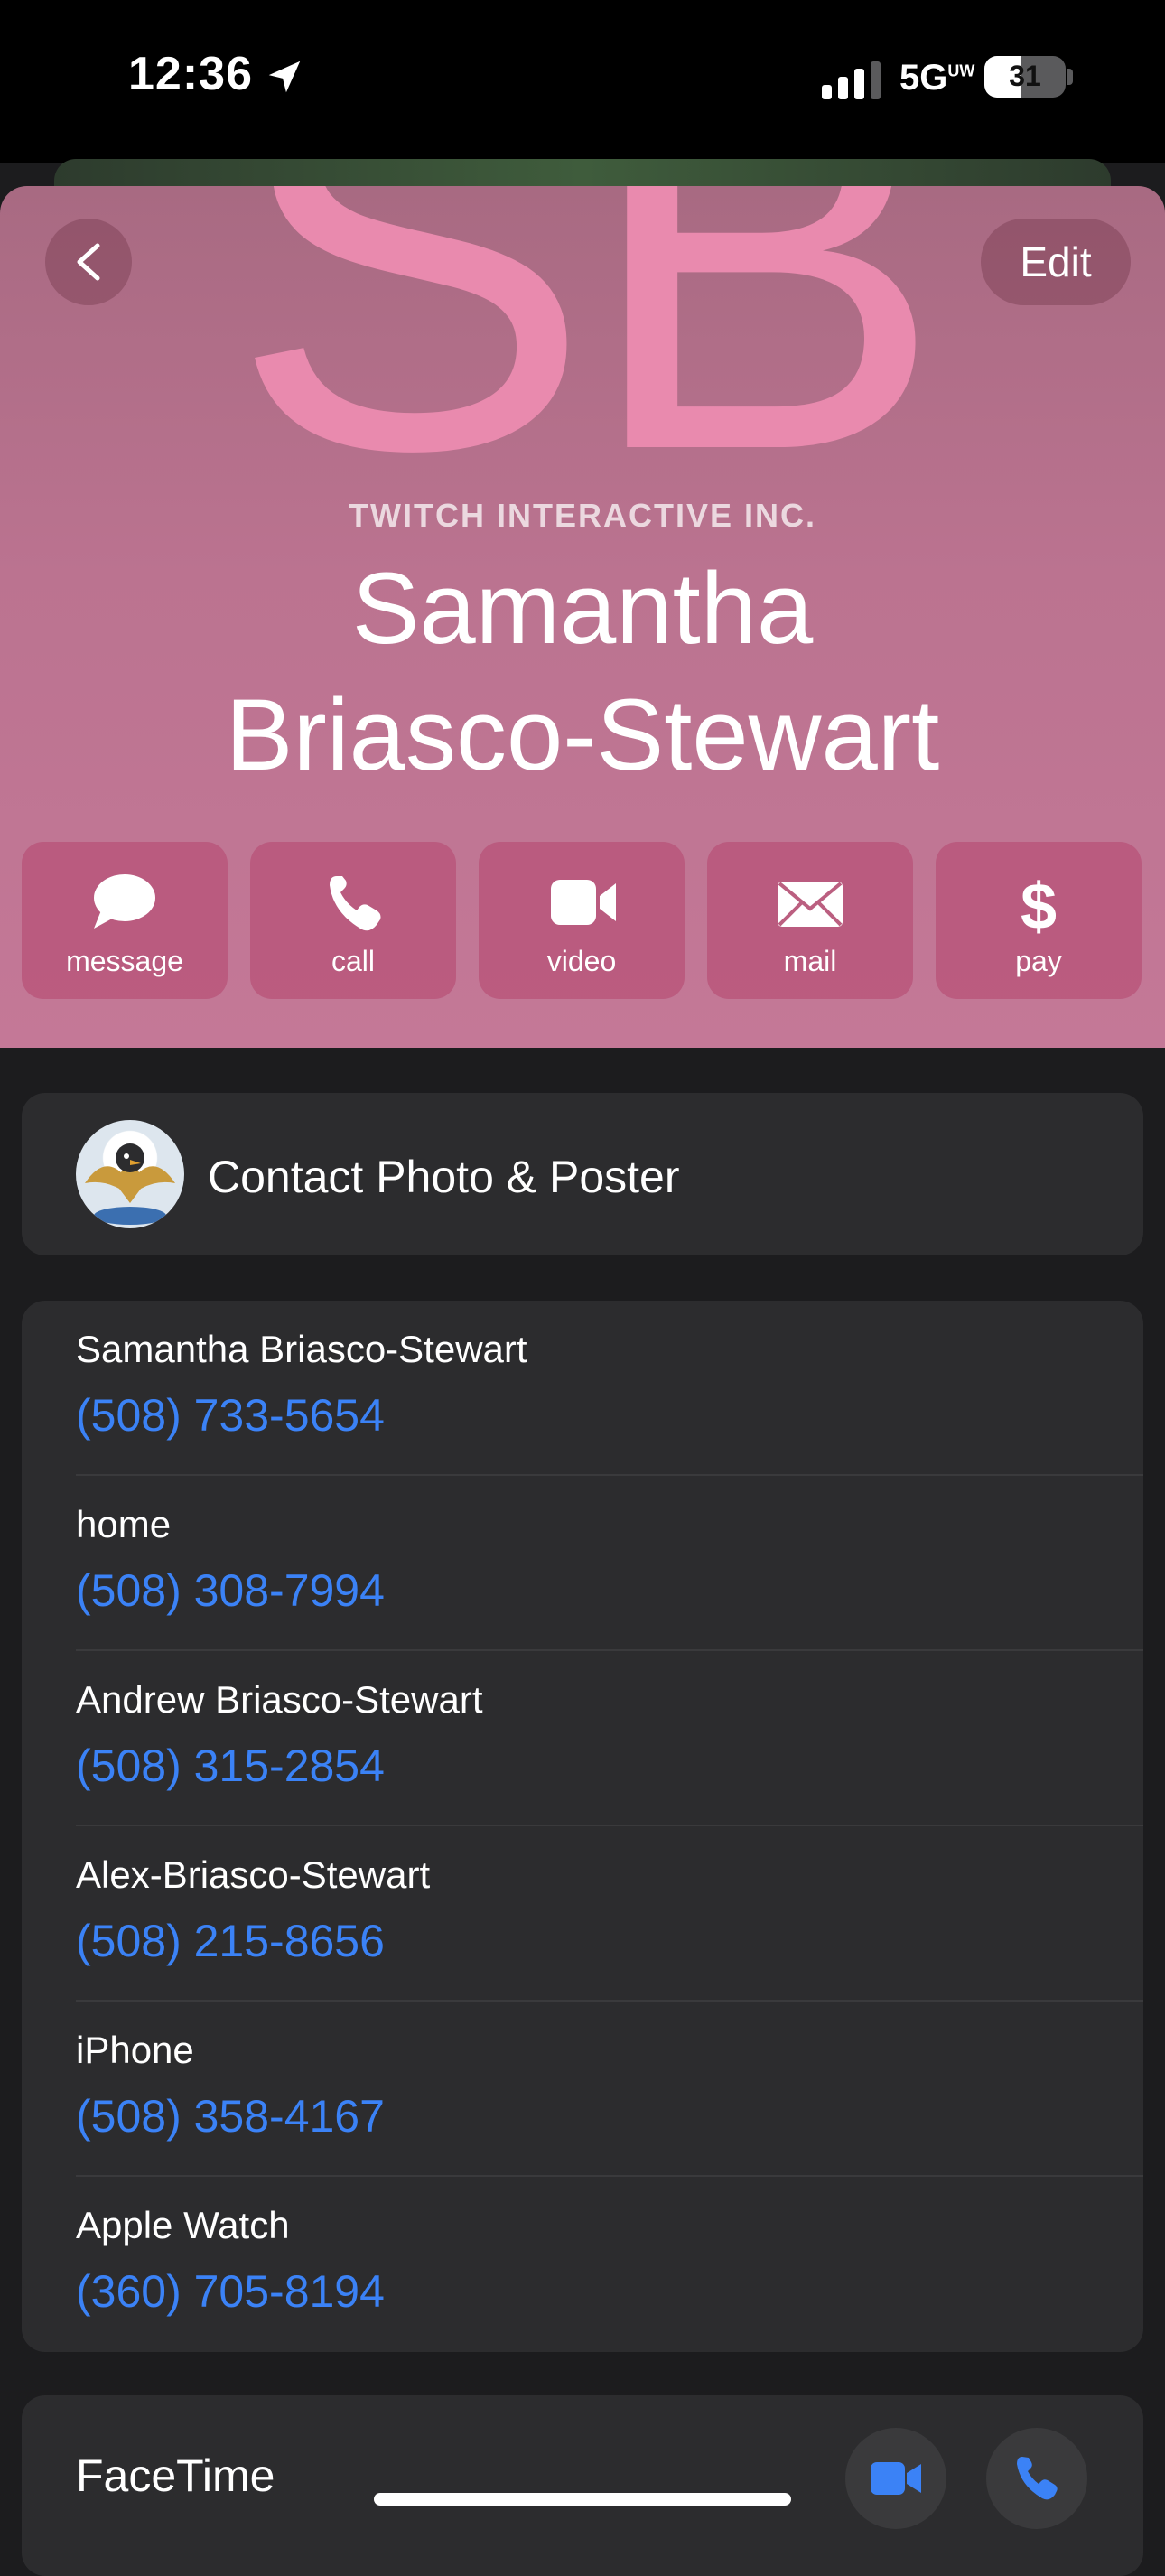 The image size is (1165, 2576). Describe the element at coordinates (253, 1874) in the screenshot. I see `phone-label: Alex-Briasco-Stewart` at that location.